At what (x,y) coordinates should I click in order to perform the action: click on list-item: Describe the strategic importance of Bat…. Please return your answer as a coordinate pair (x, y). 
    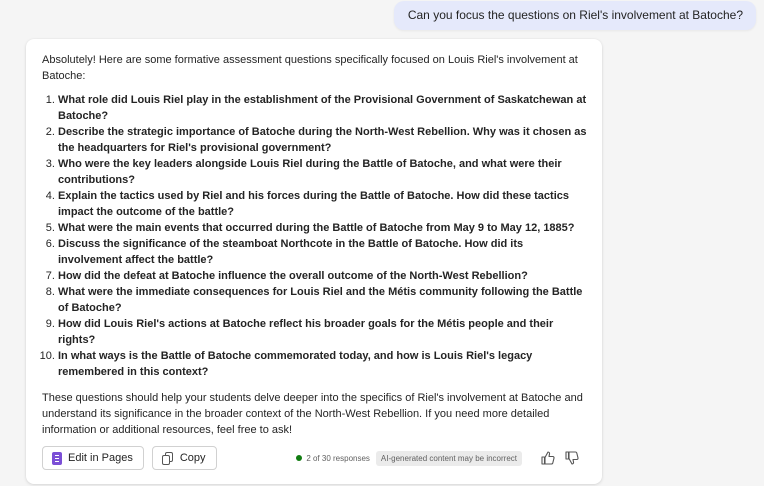
    Looking at the image, I should click on (323, 140).